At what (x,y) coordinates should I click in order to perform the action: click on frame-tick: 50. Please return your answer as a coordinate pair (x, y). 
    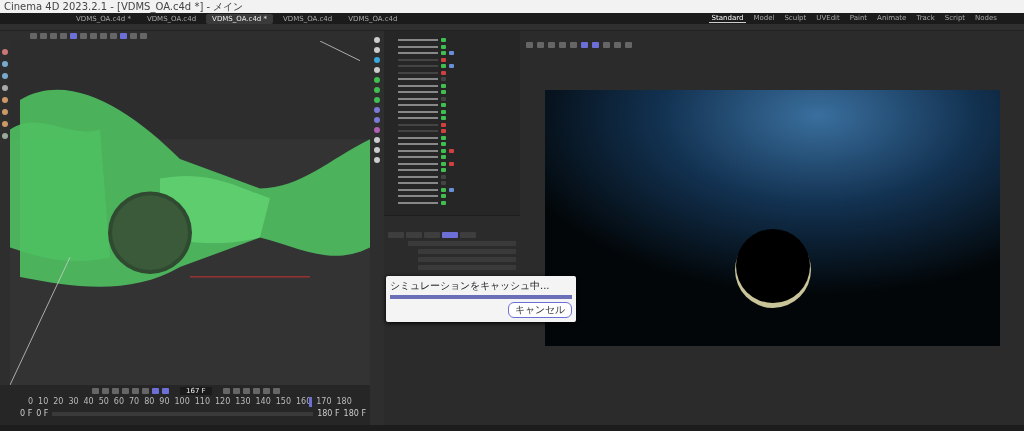
    Looking at the image, I should click on (103, 402).